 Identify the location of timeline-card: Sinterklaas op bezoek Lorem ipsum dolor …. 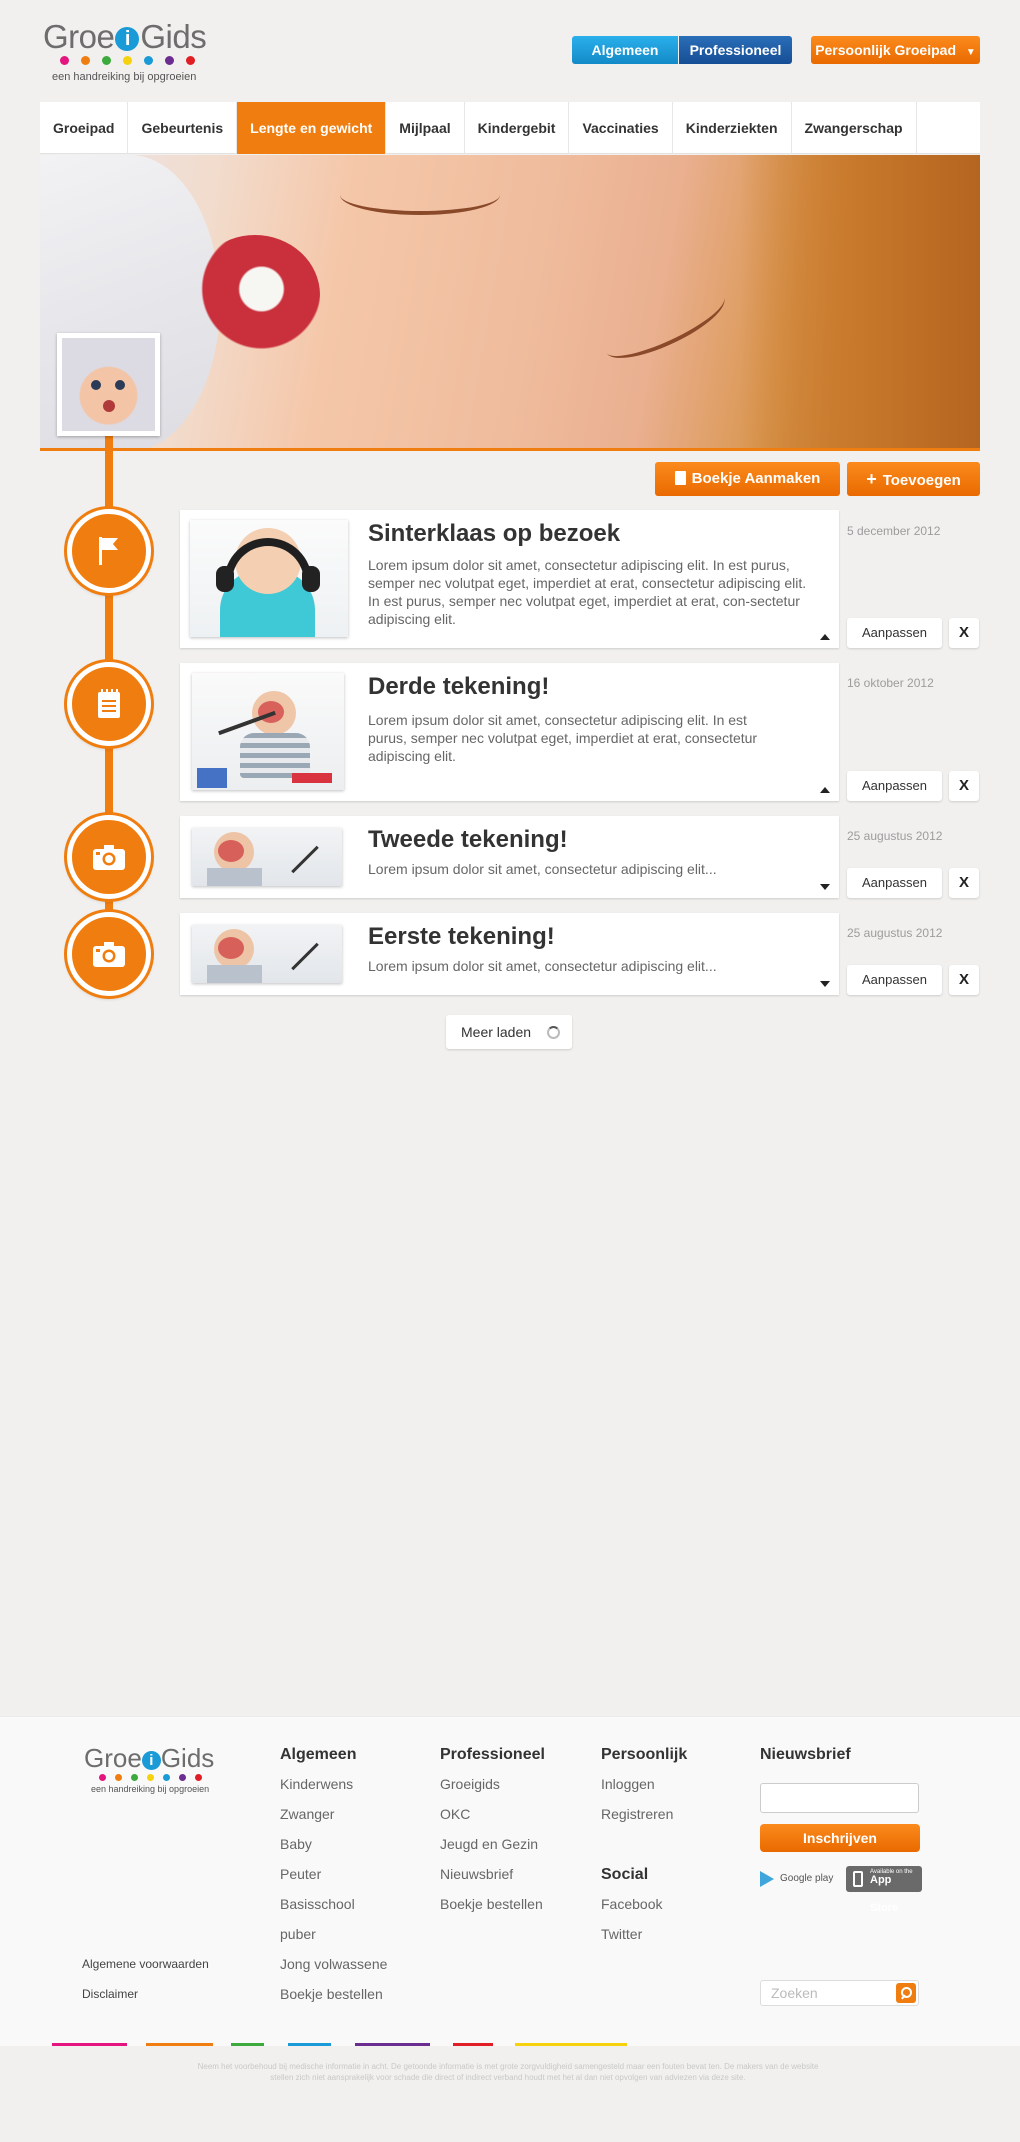
(509, 579).